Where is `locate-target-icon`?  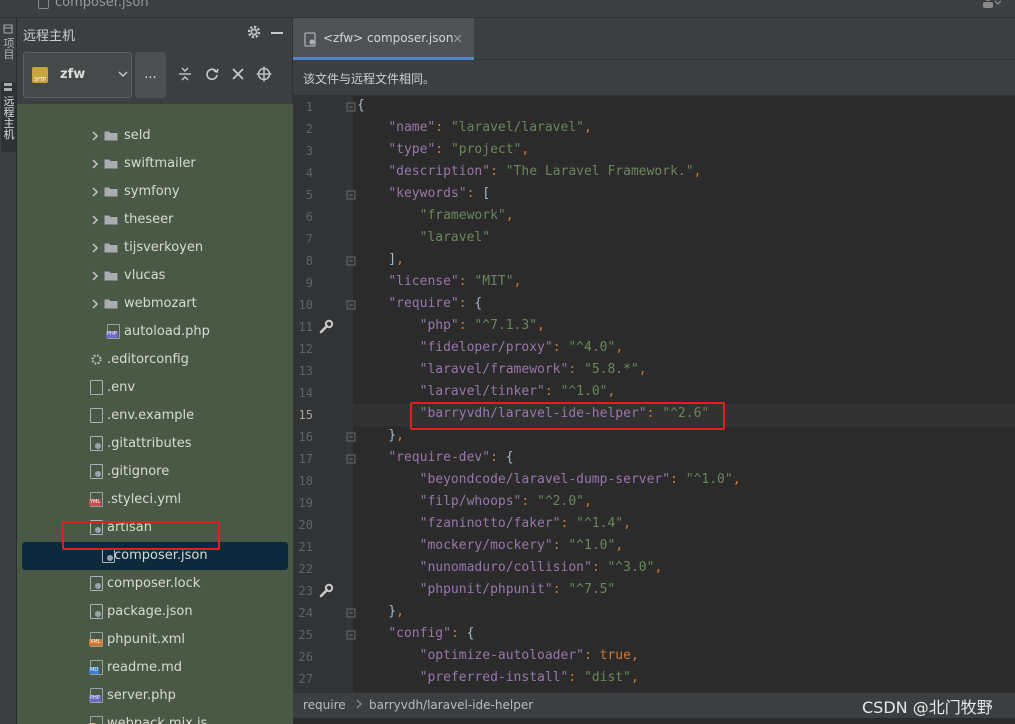 locate-target-icon is located at coordinates (264, 74).